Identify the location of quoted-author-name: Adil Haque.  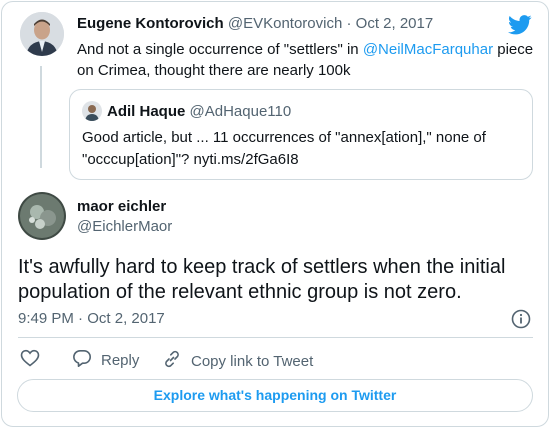
(146, 111).